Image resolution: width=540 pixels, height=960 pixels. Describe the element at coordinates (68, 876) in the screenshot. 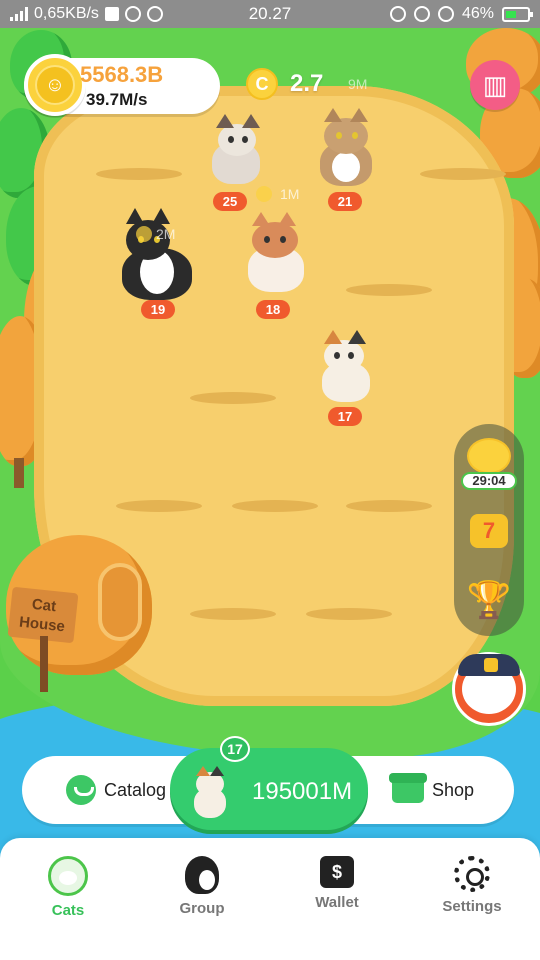

I see `cat-icon` at that location.